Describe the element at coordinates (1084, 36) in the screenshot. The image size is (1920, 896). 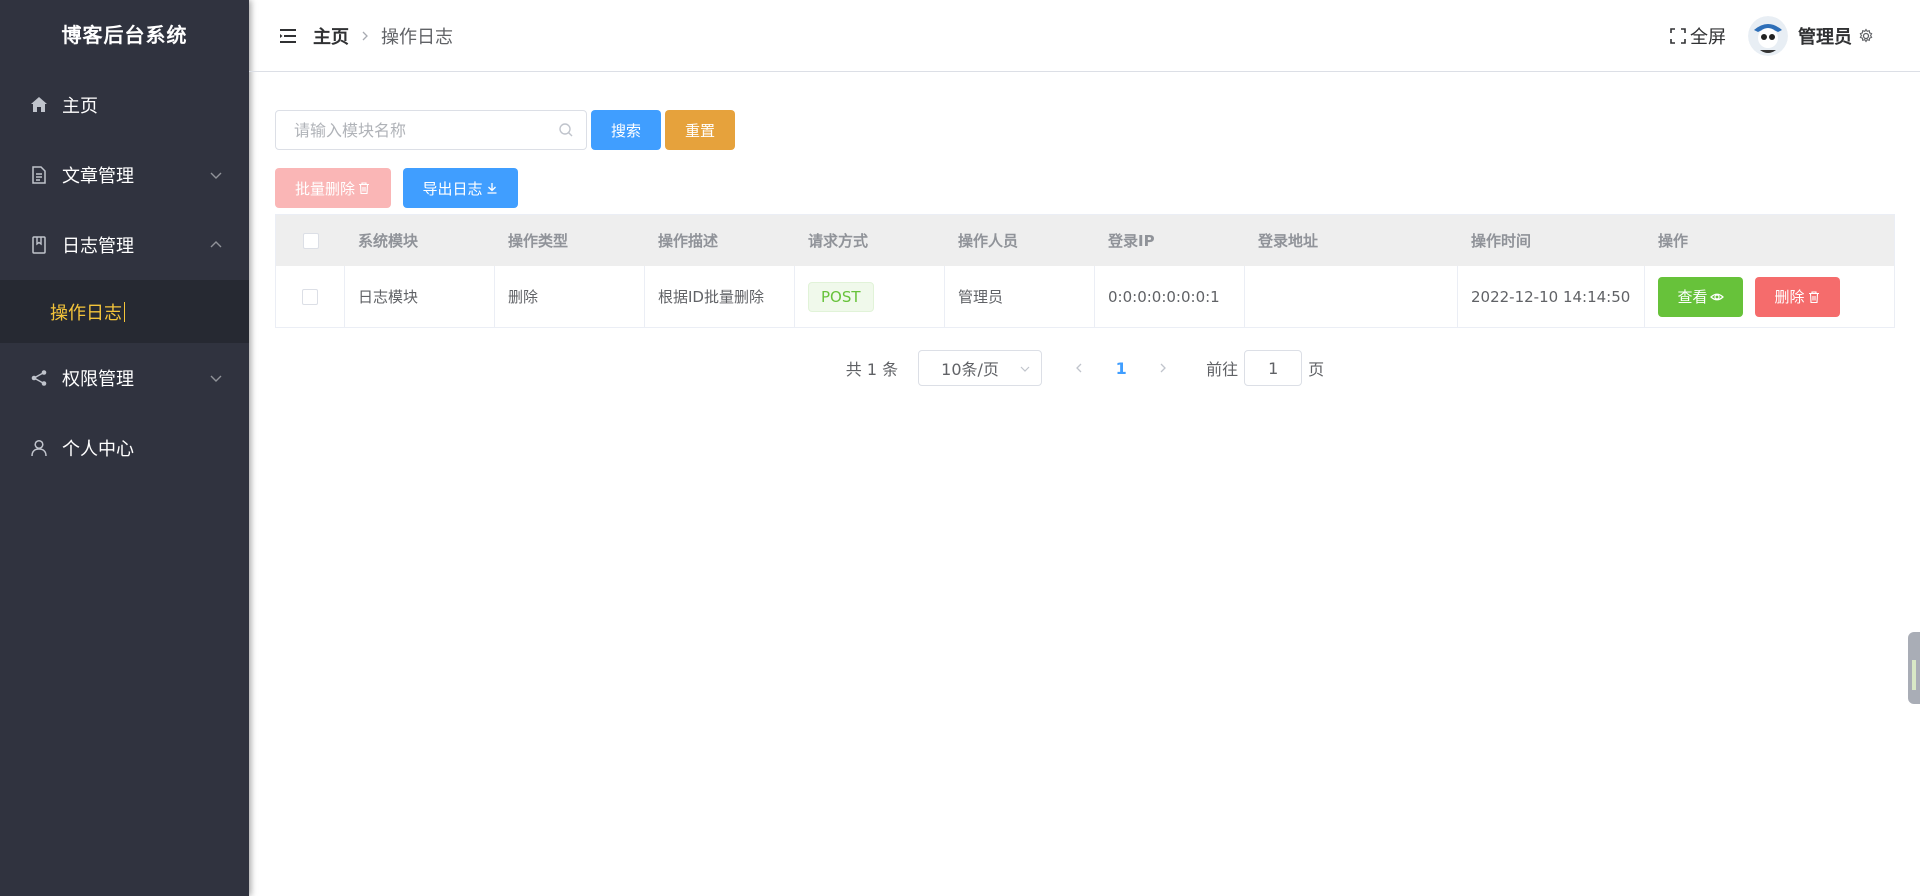
I see `top-header: 主页 操作日志 全屏 管理员` at that location.